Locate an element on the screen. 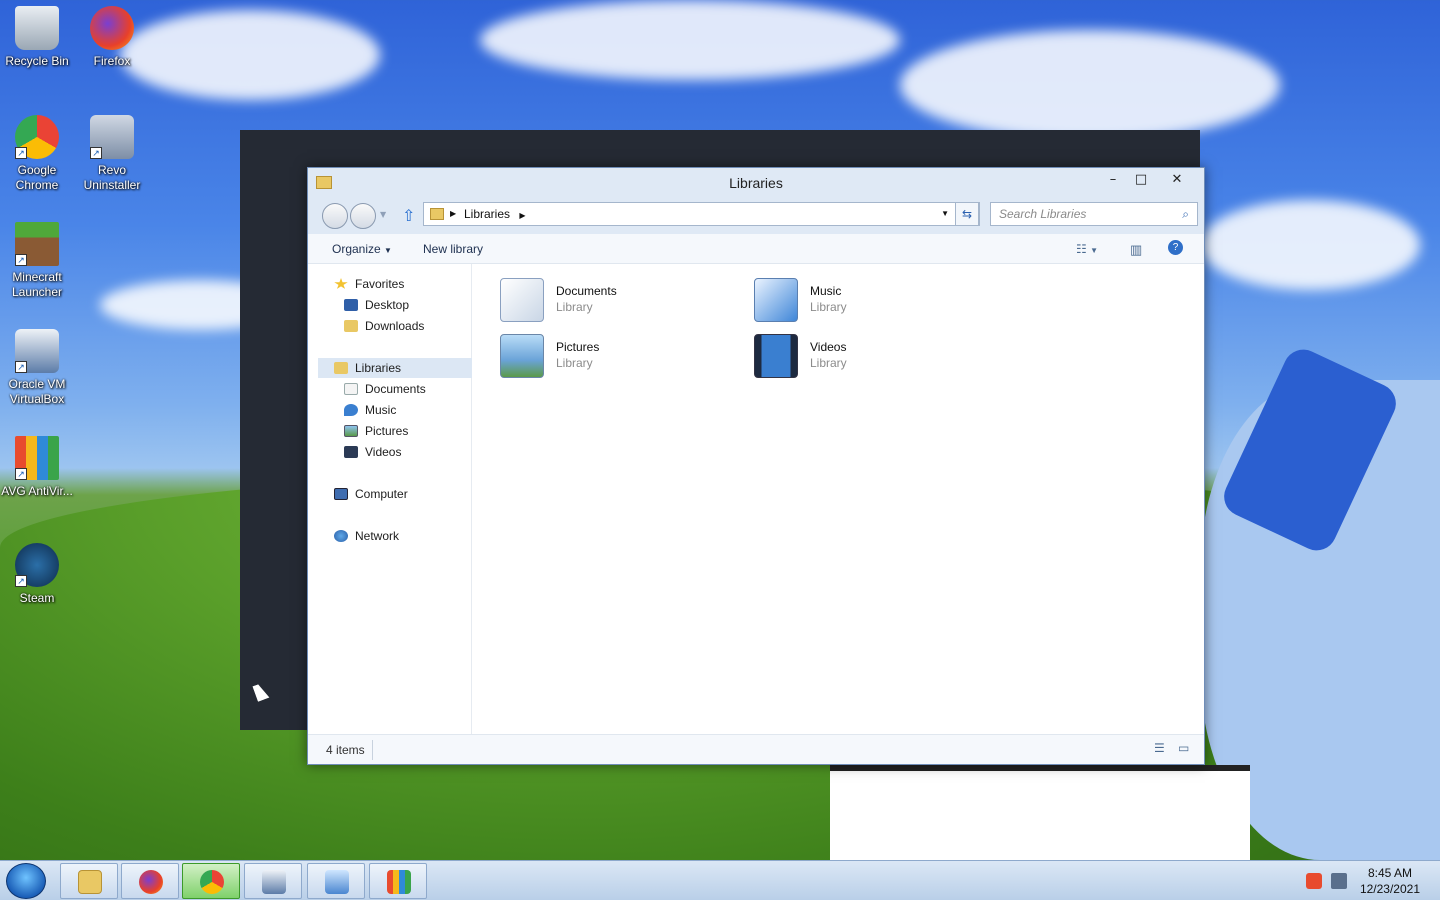 The width and height of the screenshot is (1440, 900). window-title: Libraries is located at coordinates (756, 183).